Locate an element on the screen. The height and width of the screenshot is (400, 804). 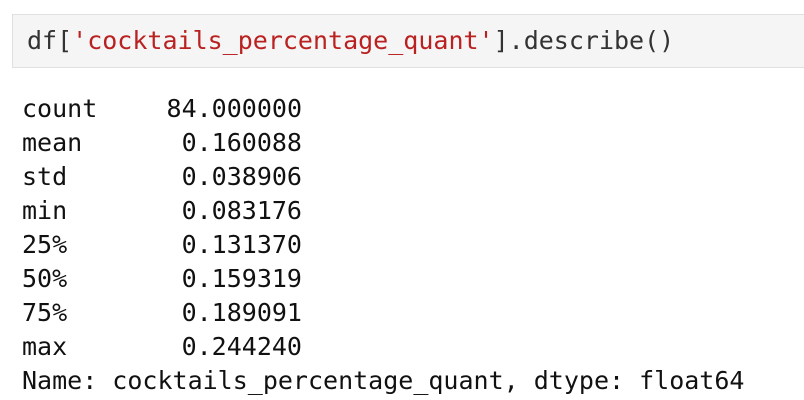
stat-row-std: std 0.038906 is located at coordinates (383, 177).